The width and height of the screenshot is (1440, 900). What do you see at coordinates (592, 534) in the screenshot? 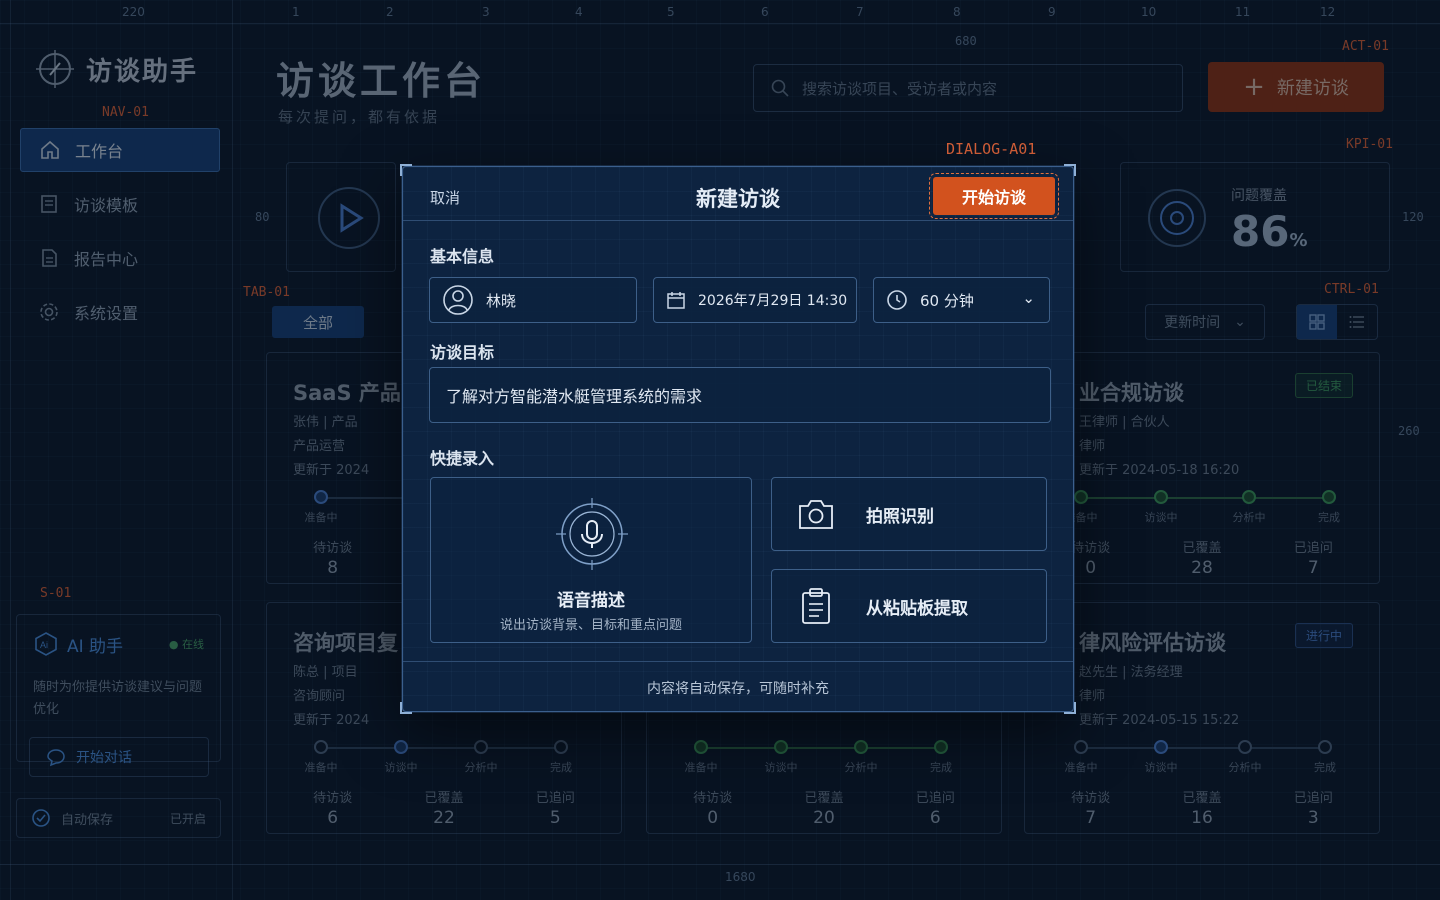
I see `microphone-icon` at bounding box center [592, 534].